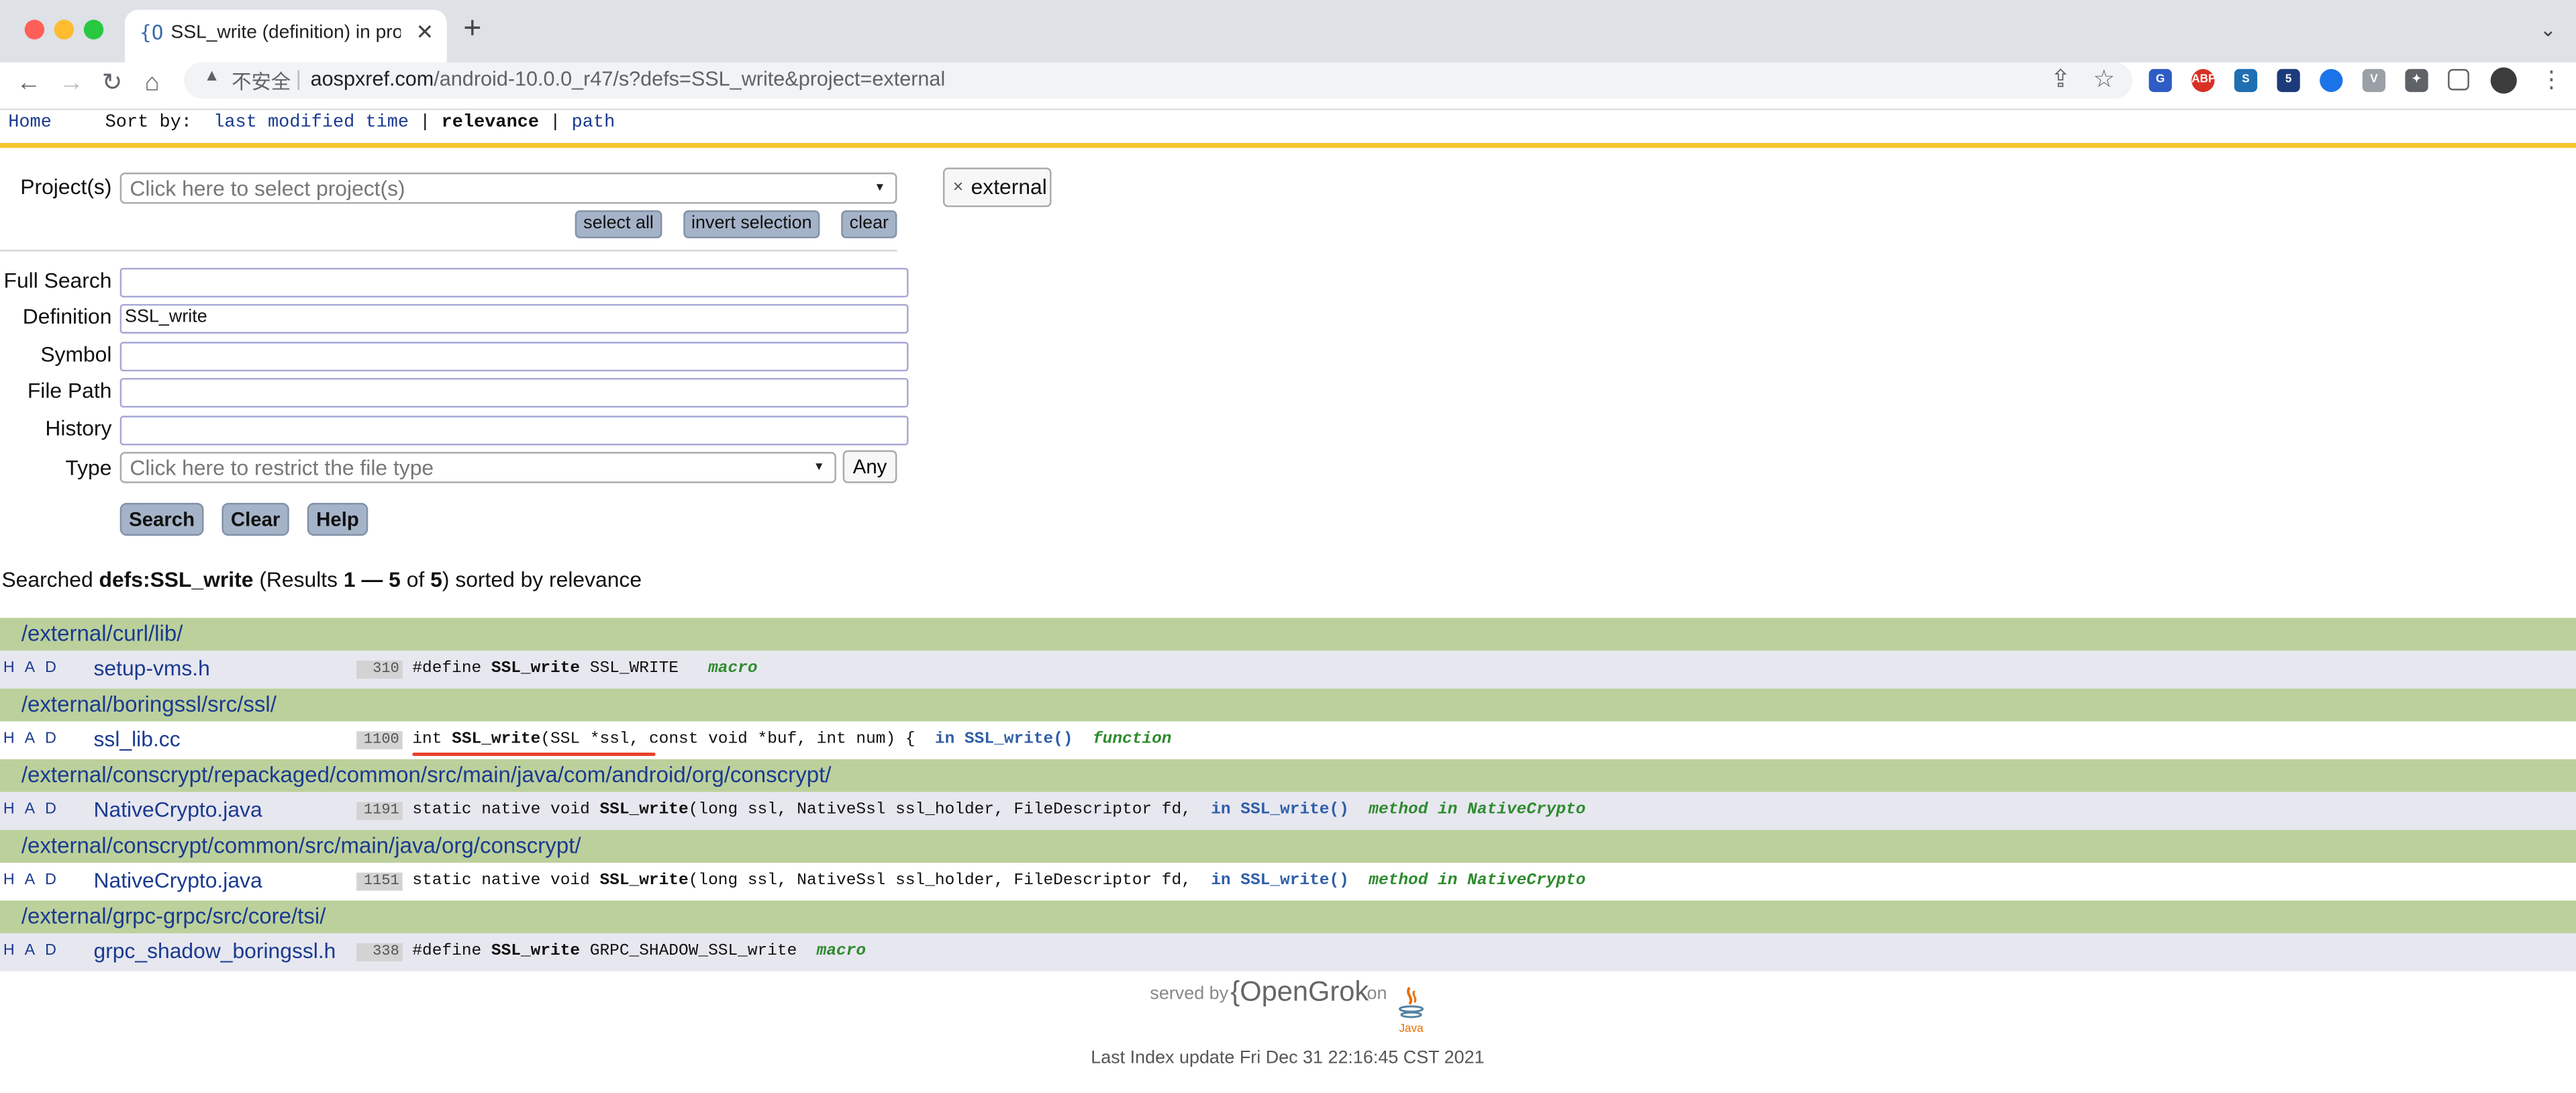  What do you see at coordinates (30, 123) in the screenshot?
I see `home-link: Home` at bounding box center [30, 123].